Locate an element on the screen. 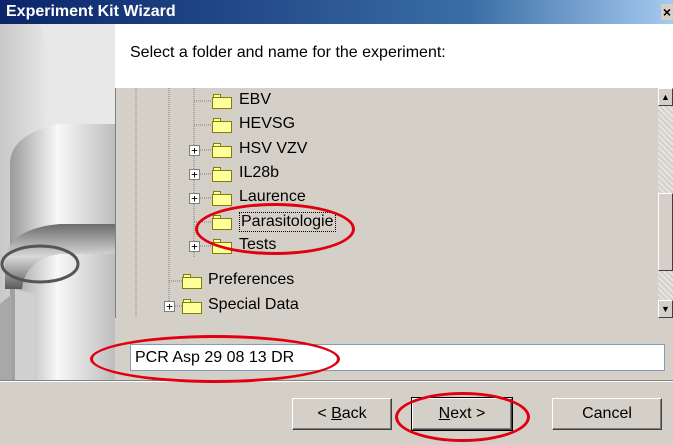 This screenshot has width=673, height=445. tree-item-tests: + Tests is located at coordinates (387, 246).